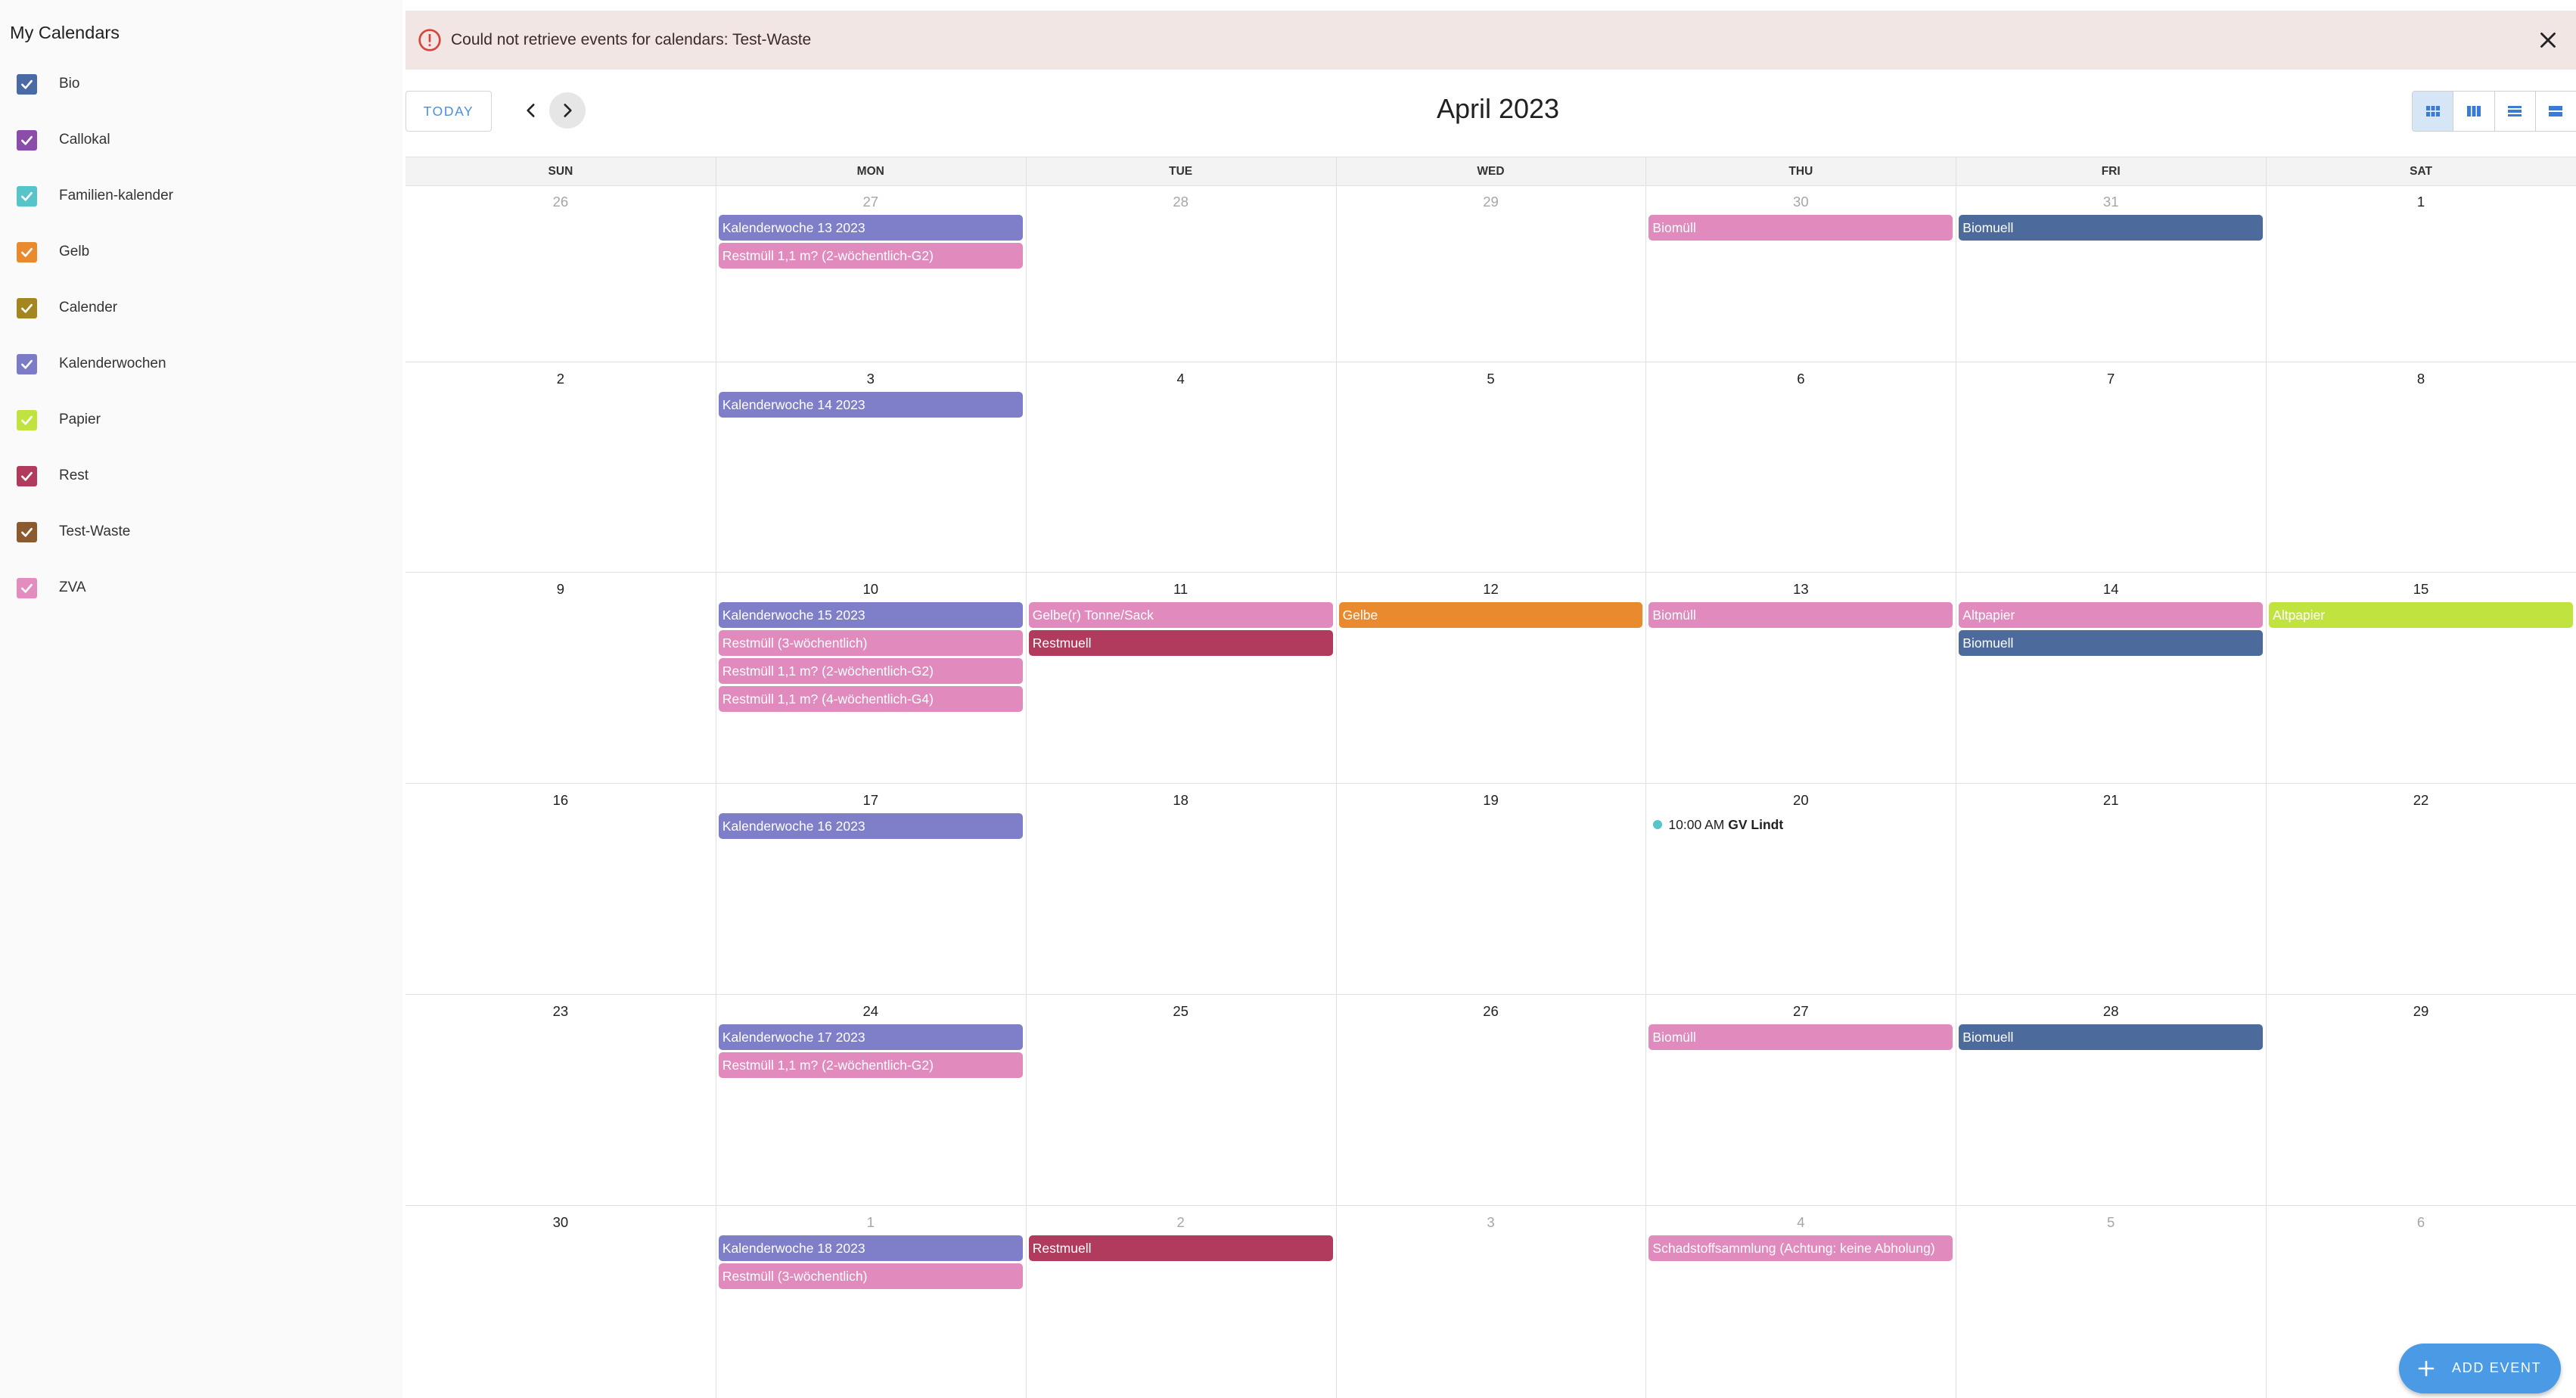  Describe the element at coordinates (561, 202) in the screenshot. I see `day-number: 26` at that location.